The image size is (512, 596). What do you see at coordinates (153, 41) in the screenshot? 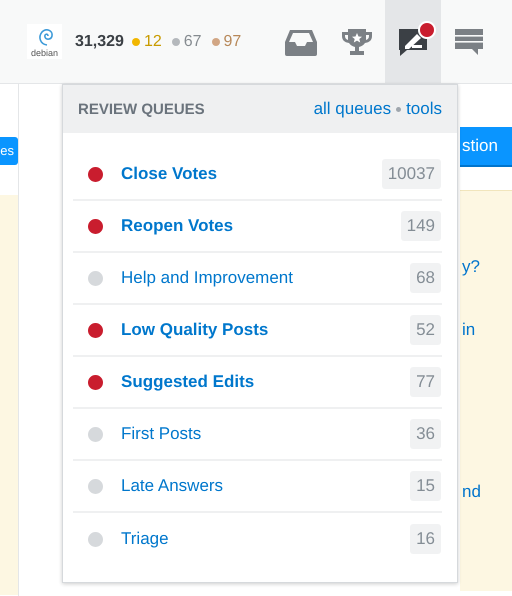
I see `badge-count: 12` at bounding box center [153, 41].